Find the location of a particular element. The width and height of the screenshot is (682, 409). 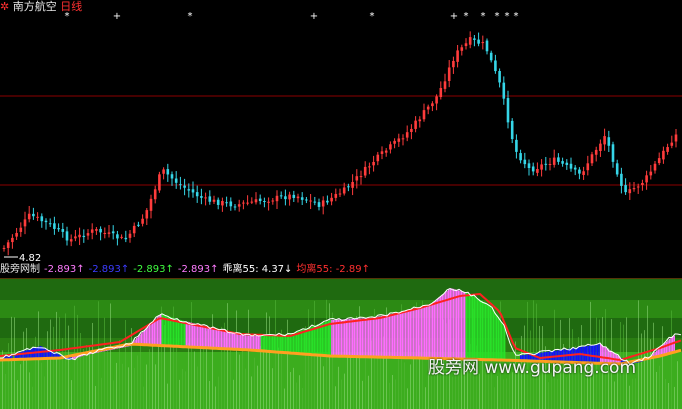

stock-icon: ✲ is located at coordinates (4, 6).